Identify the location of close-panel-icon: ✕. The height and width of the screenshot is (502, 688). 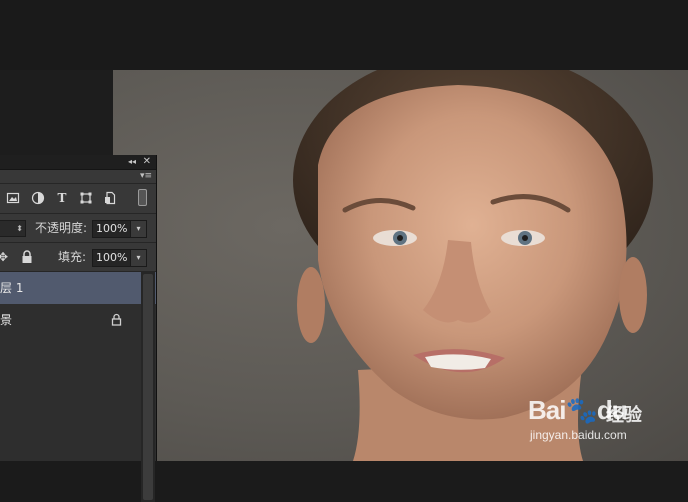
(147, 161).